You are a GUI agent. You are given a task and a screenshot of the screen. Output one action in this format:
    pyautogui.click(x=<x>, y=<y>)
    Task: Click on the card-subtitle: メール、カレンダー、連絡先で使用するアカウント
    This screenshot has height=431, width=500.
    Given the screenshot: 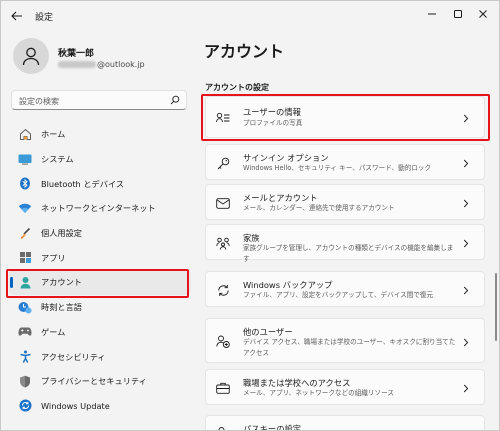 What is the action you would take?
    pyautogui.click(x=319, y=208)
    